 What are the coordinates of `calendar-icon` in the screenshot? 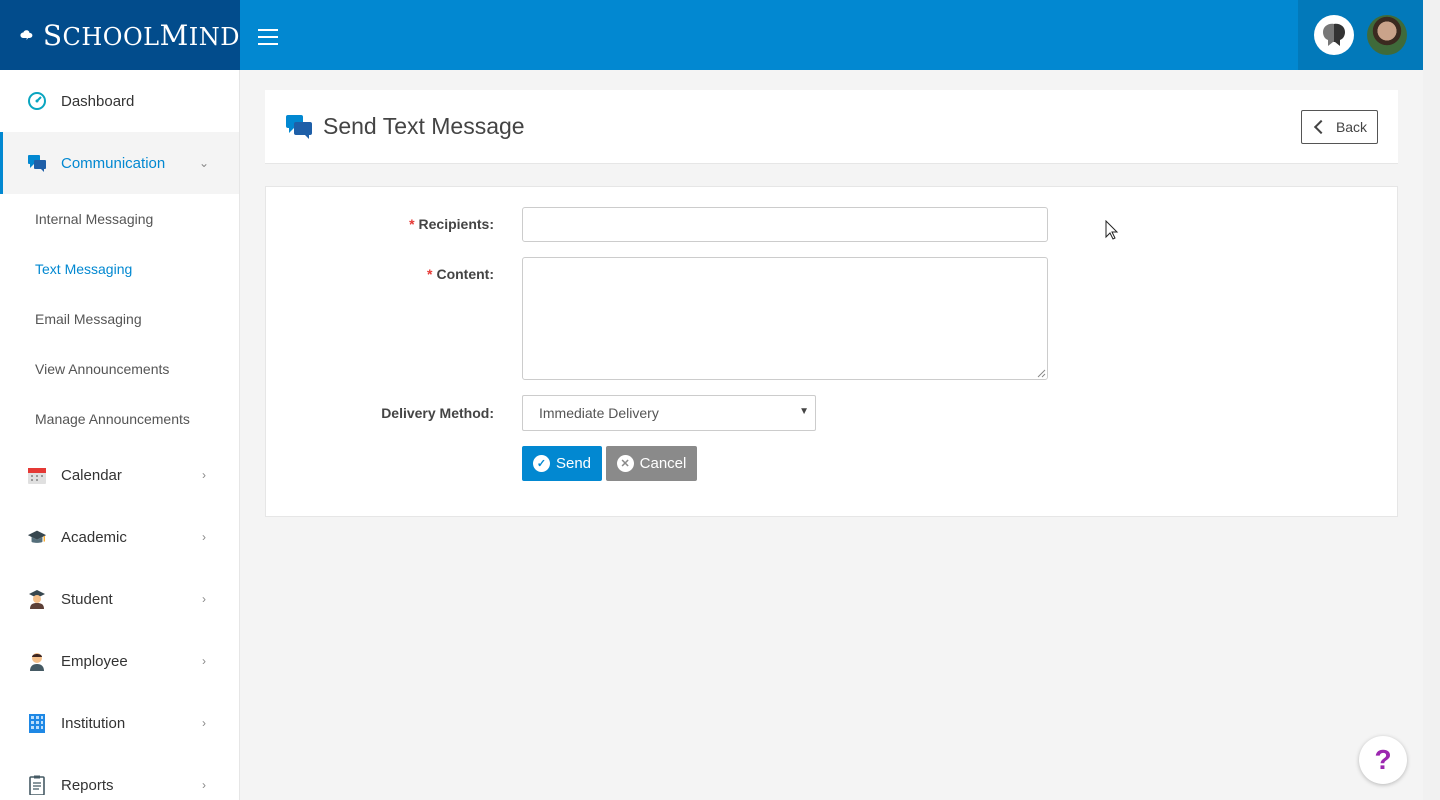 It's located at (37, 475).